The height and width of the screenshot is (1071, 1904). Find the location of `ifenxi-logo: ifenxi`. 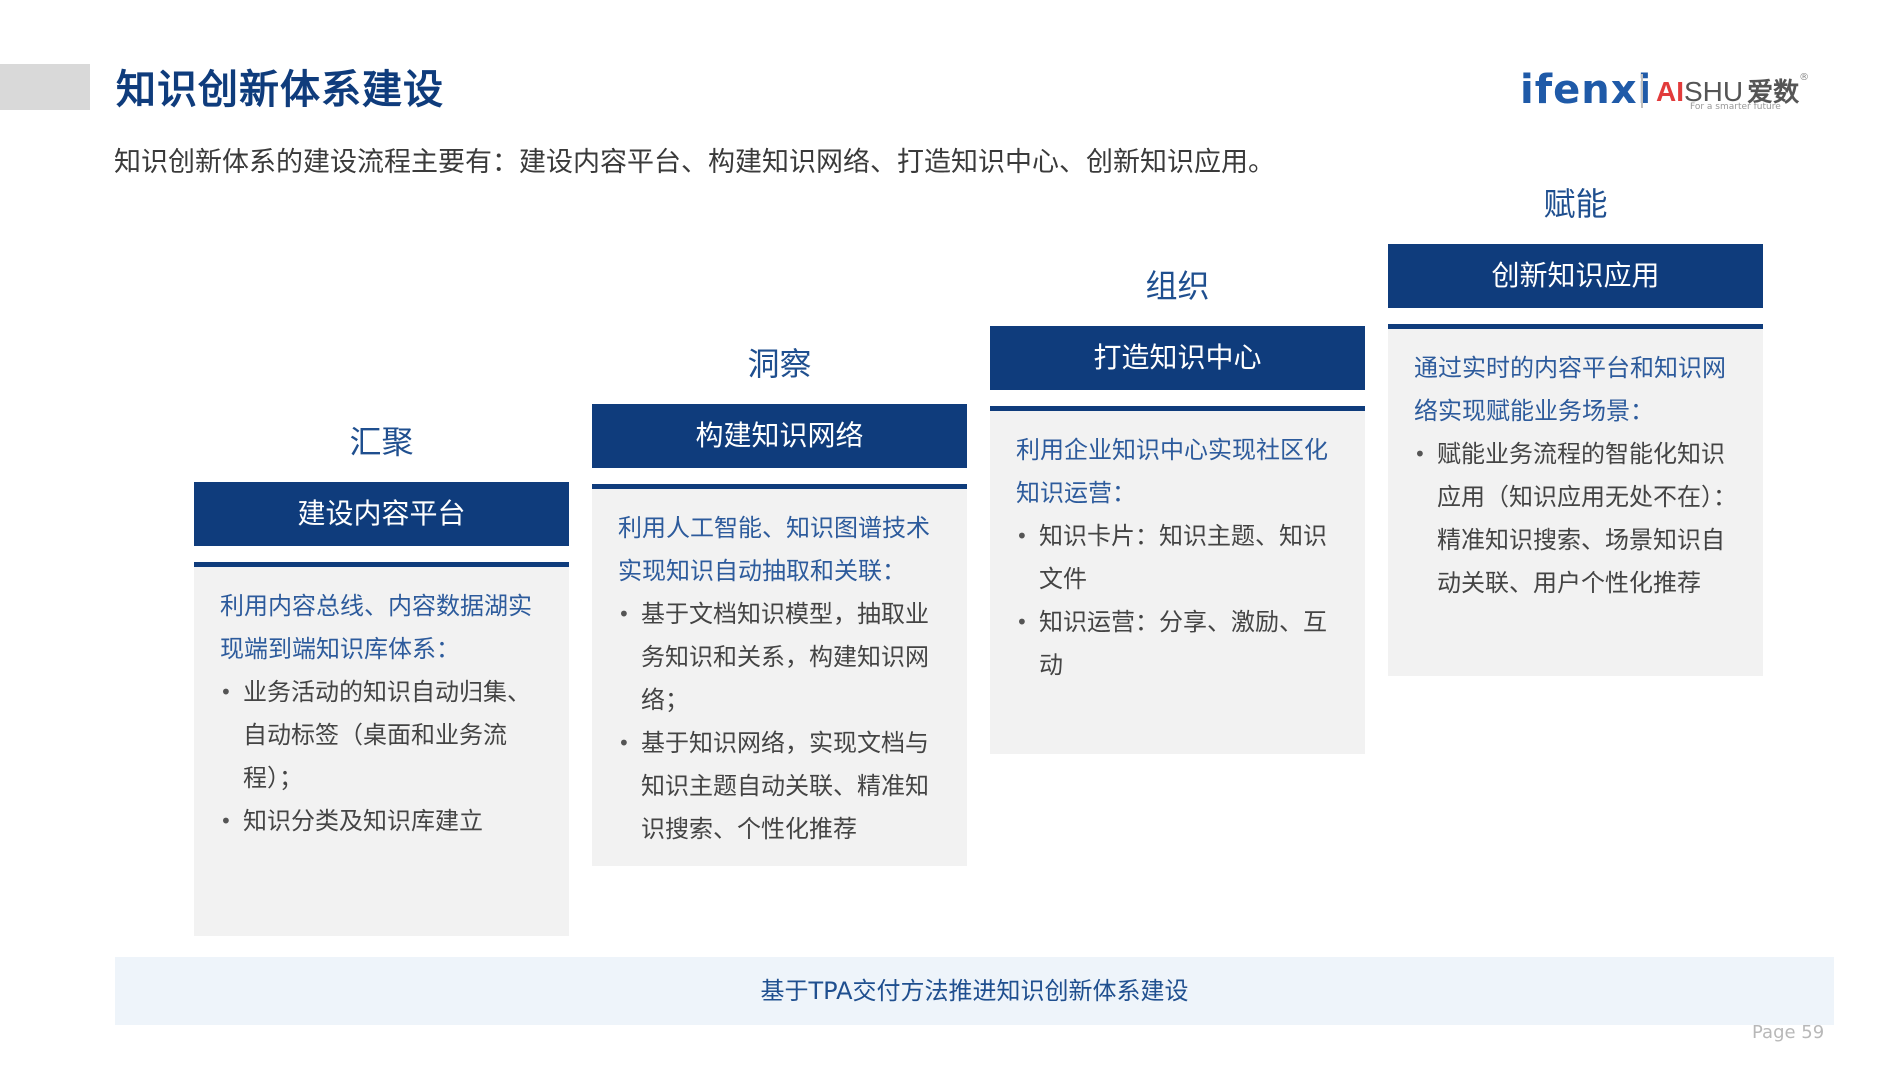

ifenxi-logo: ifenxi is located at coordinates (1586, 90).